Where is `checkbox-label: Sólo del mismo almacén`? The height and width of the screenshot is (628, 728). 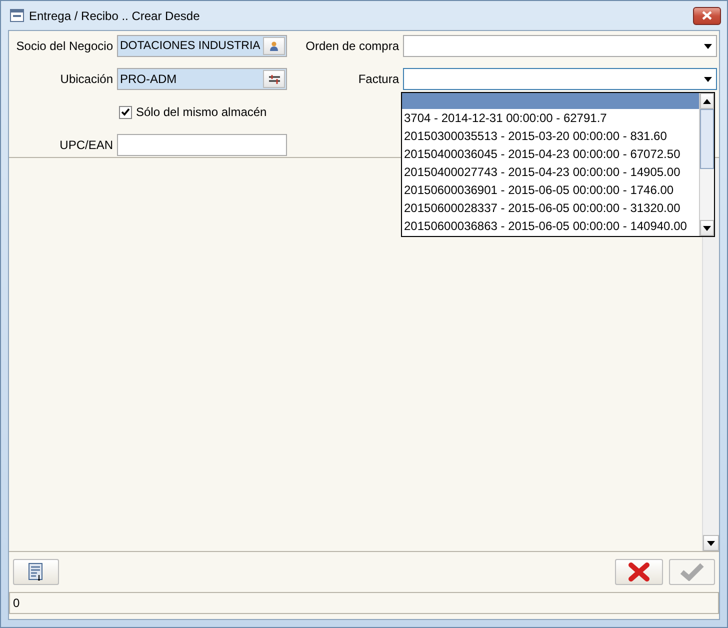 checkbox-label: Sólo del mismo almacén is located at coordinates (201, 112).